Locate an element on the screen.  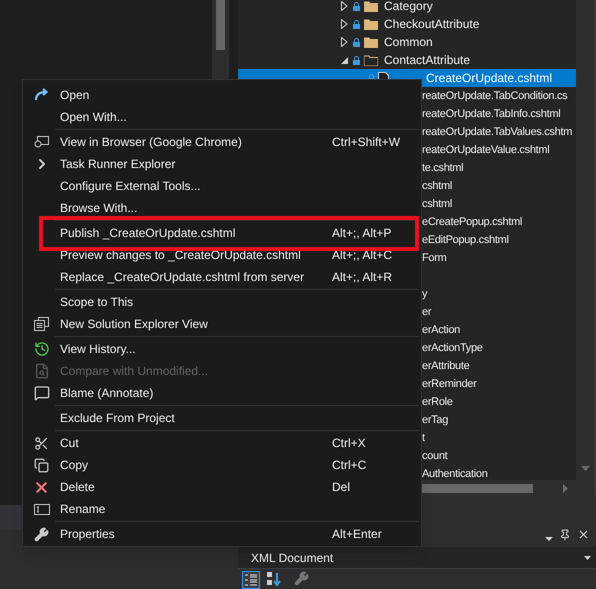
tree-item-label: erTag is located at coordinates (435, 420).